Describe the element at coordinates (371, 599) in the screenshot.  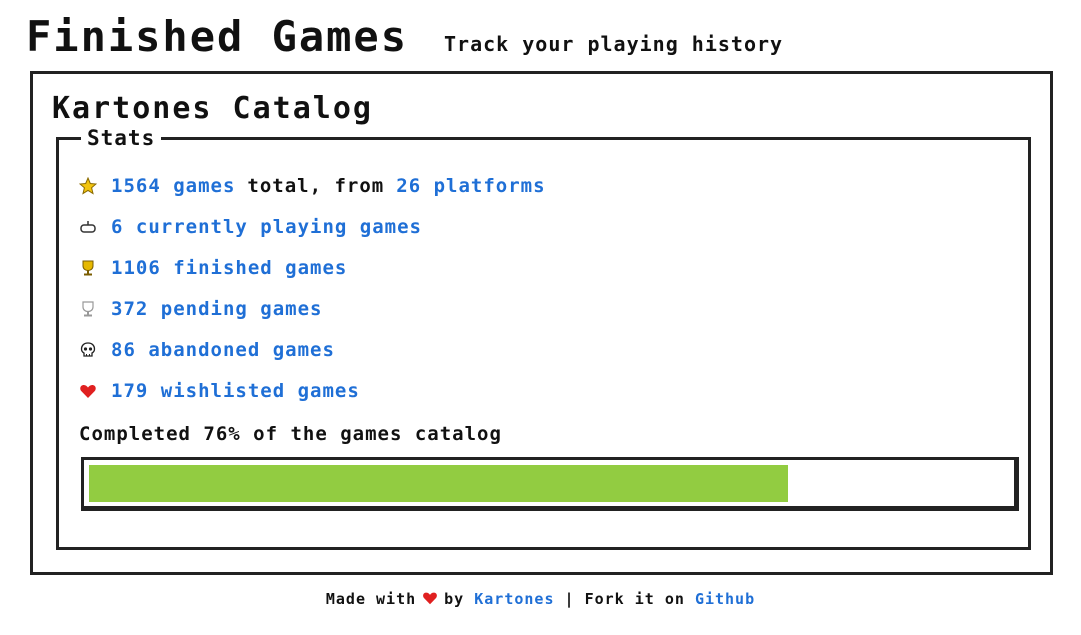
I see `footer-made-with: Made with` at that location.